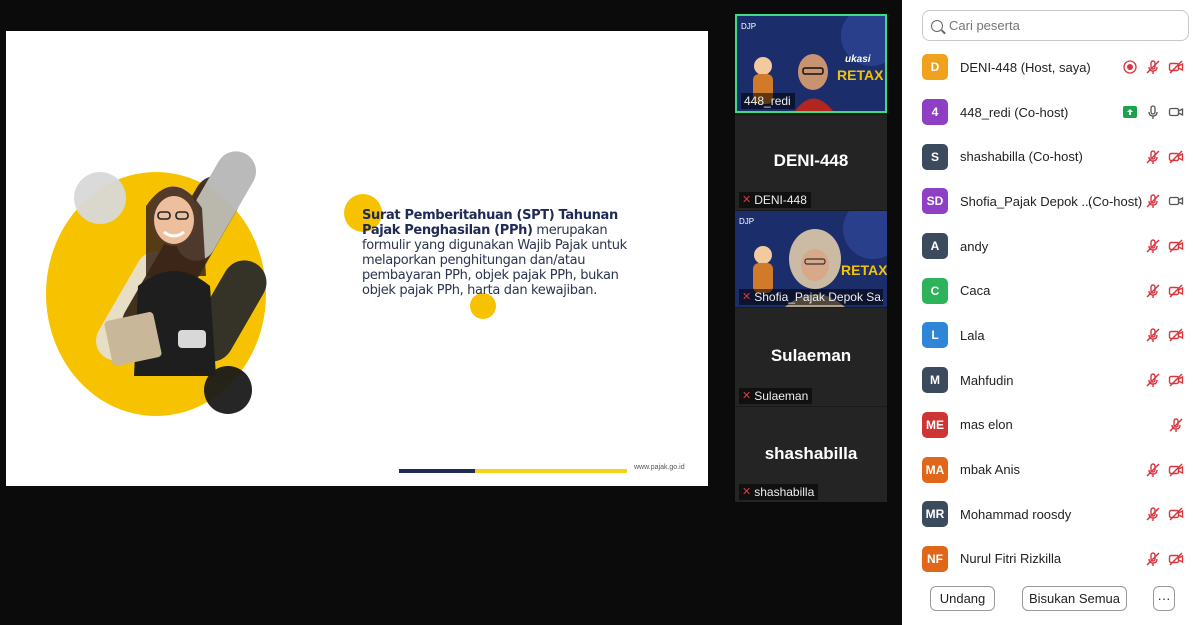 Image resolution: width=1193 pixels, height=625 pixels. I want to click on avatar: 4, so click(935, 112).